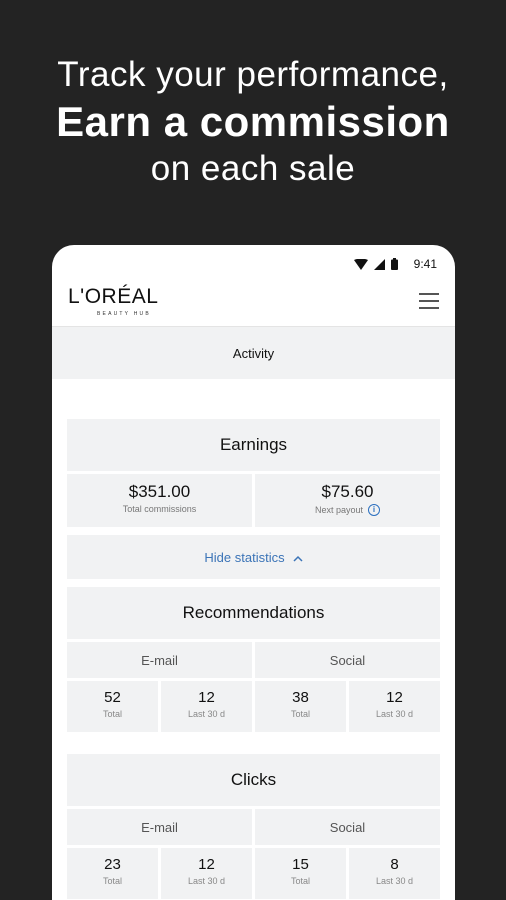 The height and width of the screenshot is (900, 506). Describe the element at coordinates (112, 697) in the screenshot. I see `stat-value: 52` at that location.